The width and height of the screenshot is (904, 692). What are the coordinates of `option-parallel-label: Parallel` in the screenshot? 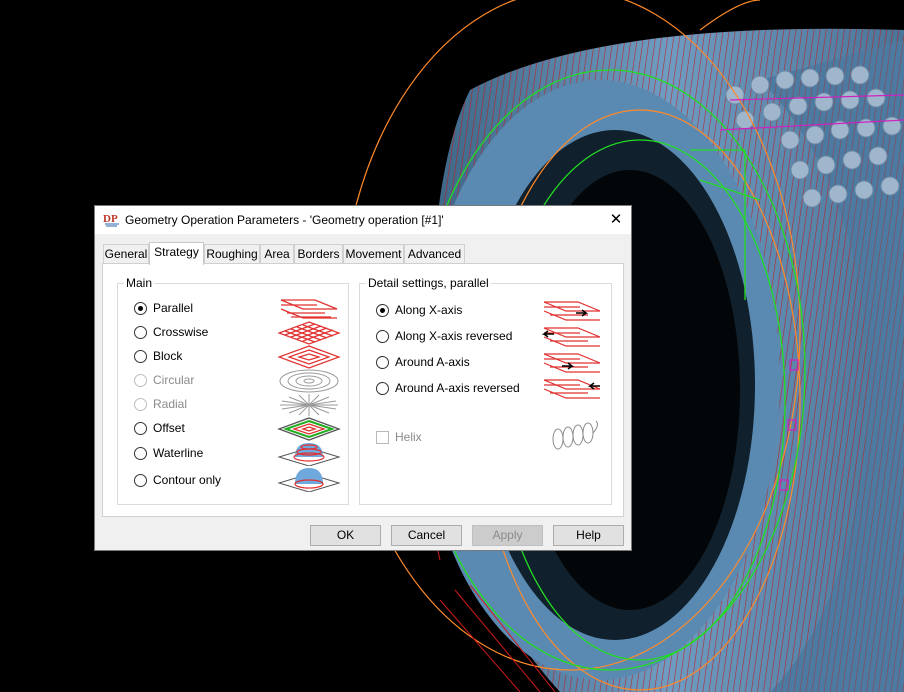 It's located at (173, 308).